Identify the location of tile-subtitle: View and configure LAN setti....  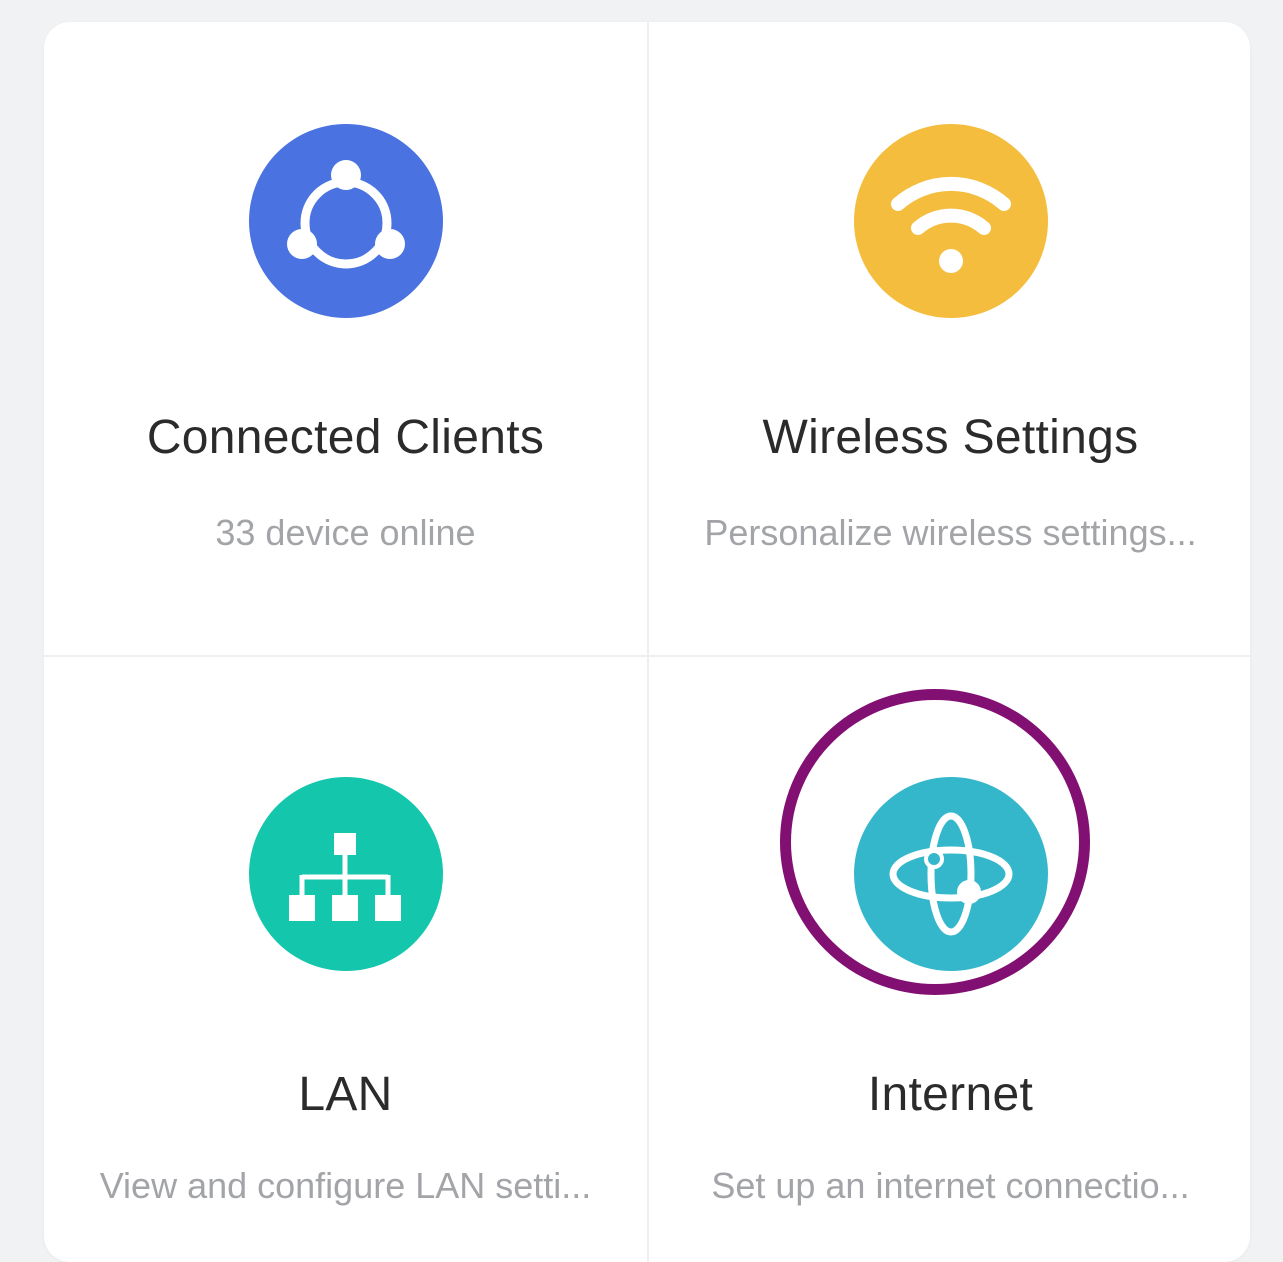
(345, 1185).